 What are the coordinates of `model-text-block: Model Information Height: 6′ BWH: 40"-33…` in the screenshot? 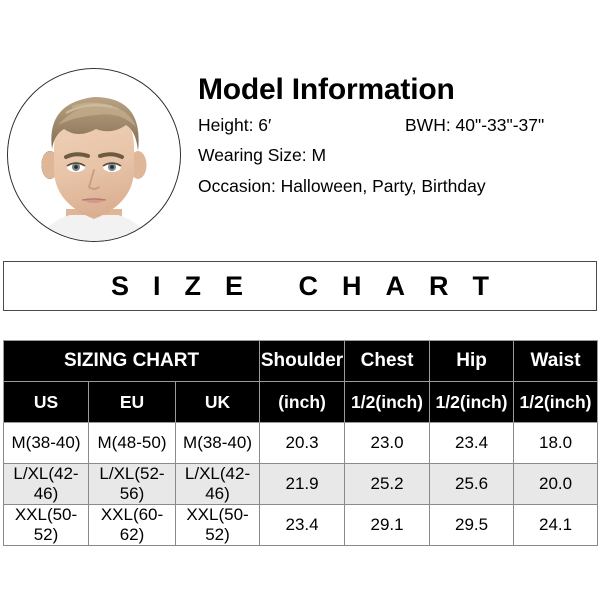 It's located at (396, 134).